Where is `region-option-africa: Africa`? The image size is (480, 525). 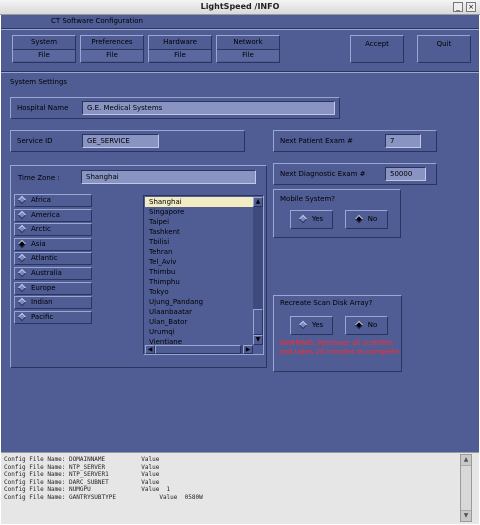 region-option-africa: Africa is located at coordinates (53, 200).